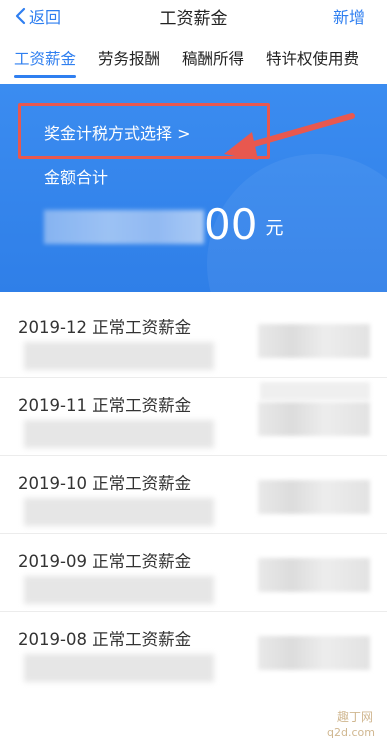  I want to click on total-amount-label: 金额合计, so click(76, 177).